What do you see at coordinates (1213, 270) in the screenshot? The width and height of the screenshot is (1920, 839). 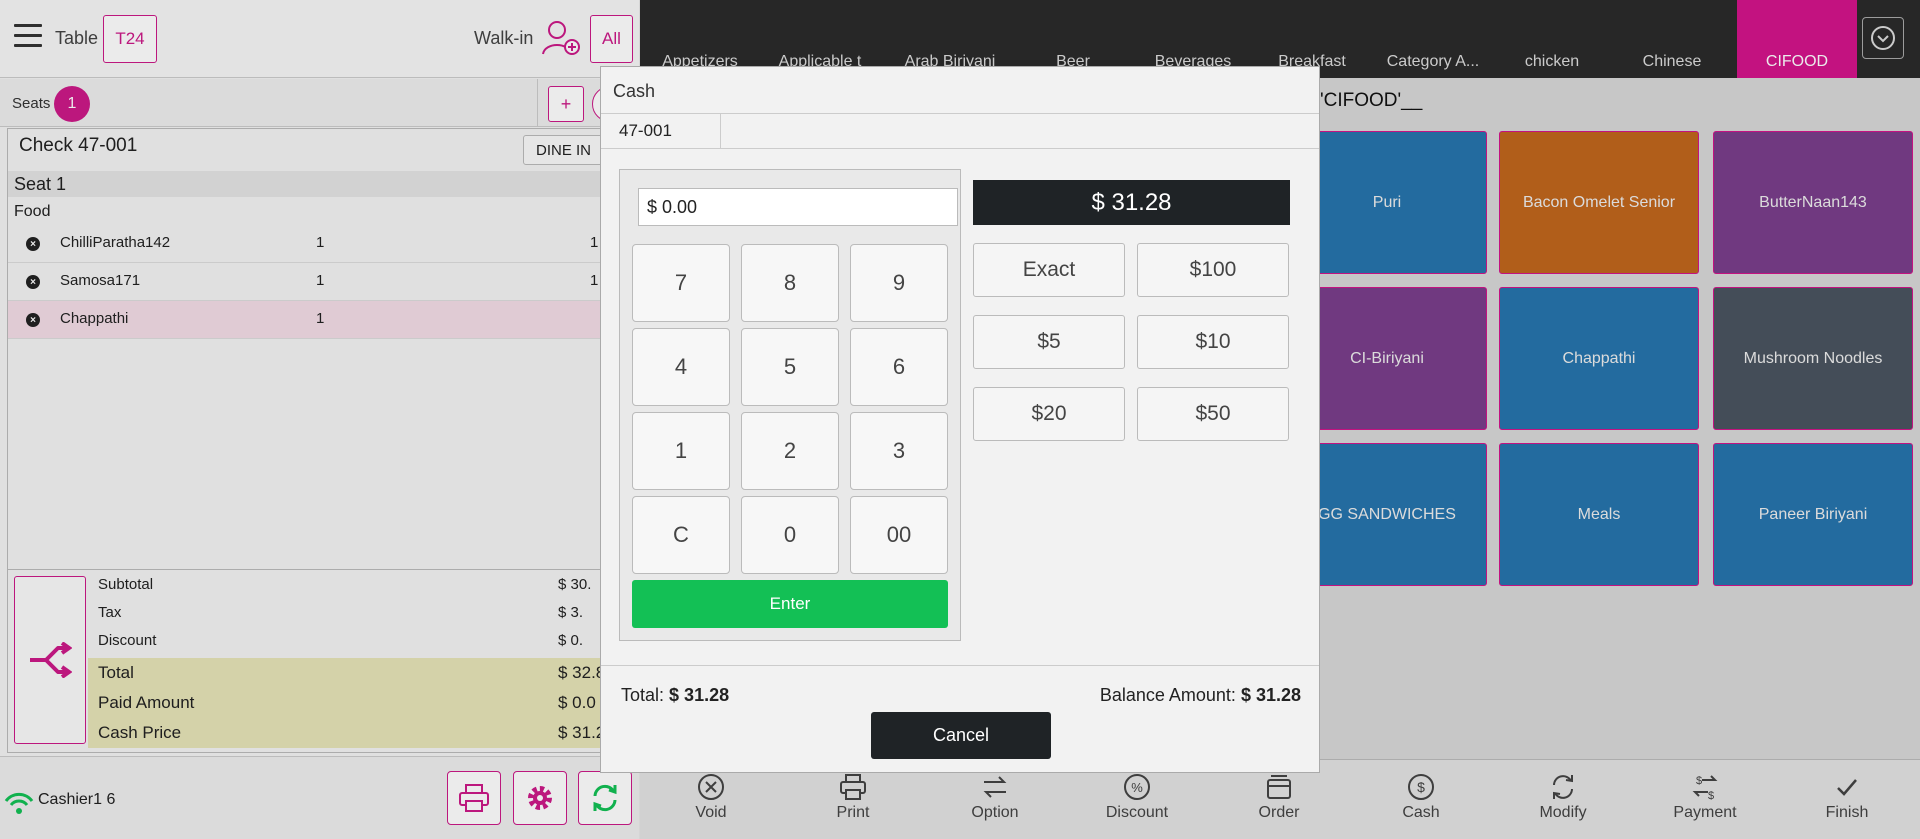 I see `quick-100-button: $100` at bounding box center [1213, 270].